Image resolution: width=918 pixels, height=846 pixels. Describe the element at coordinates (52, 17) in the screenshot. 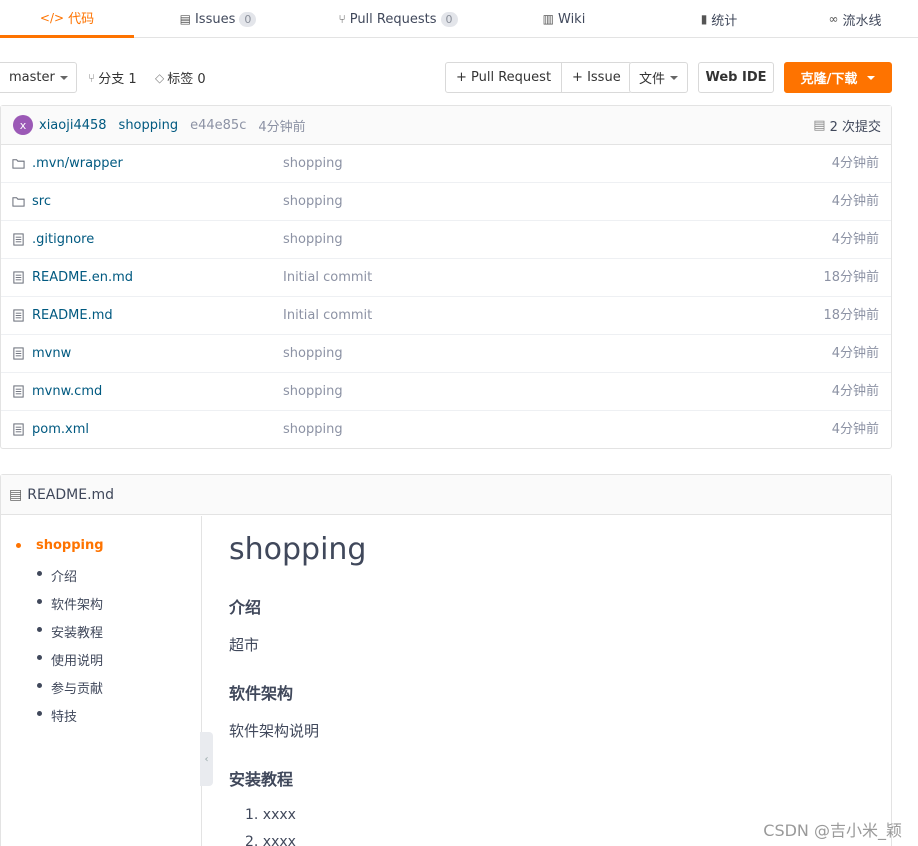

I see `code-icon: </>` at that location.